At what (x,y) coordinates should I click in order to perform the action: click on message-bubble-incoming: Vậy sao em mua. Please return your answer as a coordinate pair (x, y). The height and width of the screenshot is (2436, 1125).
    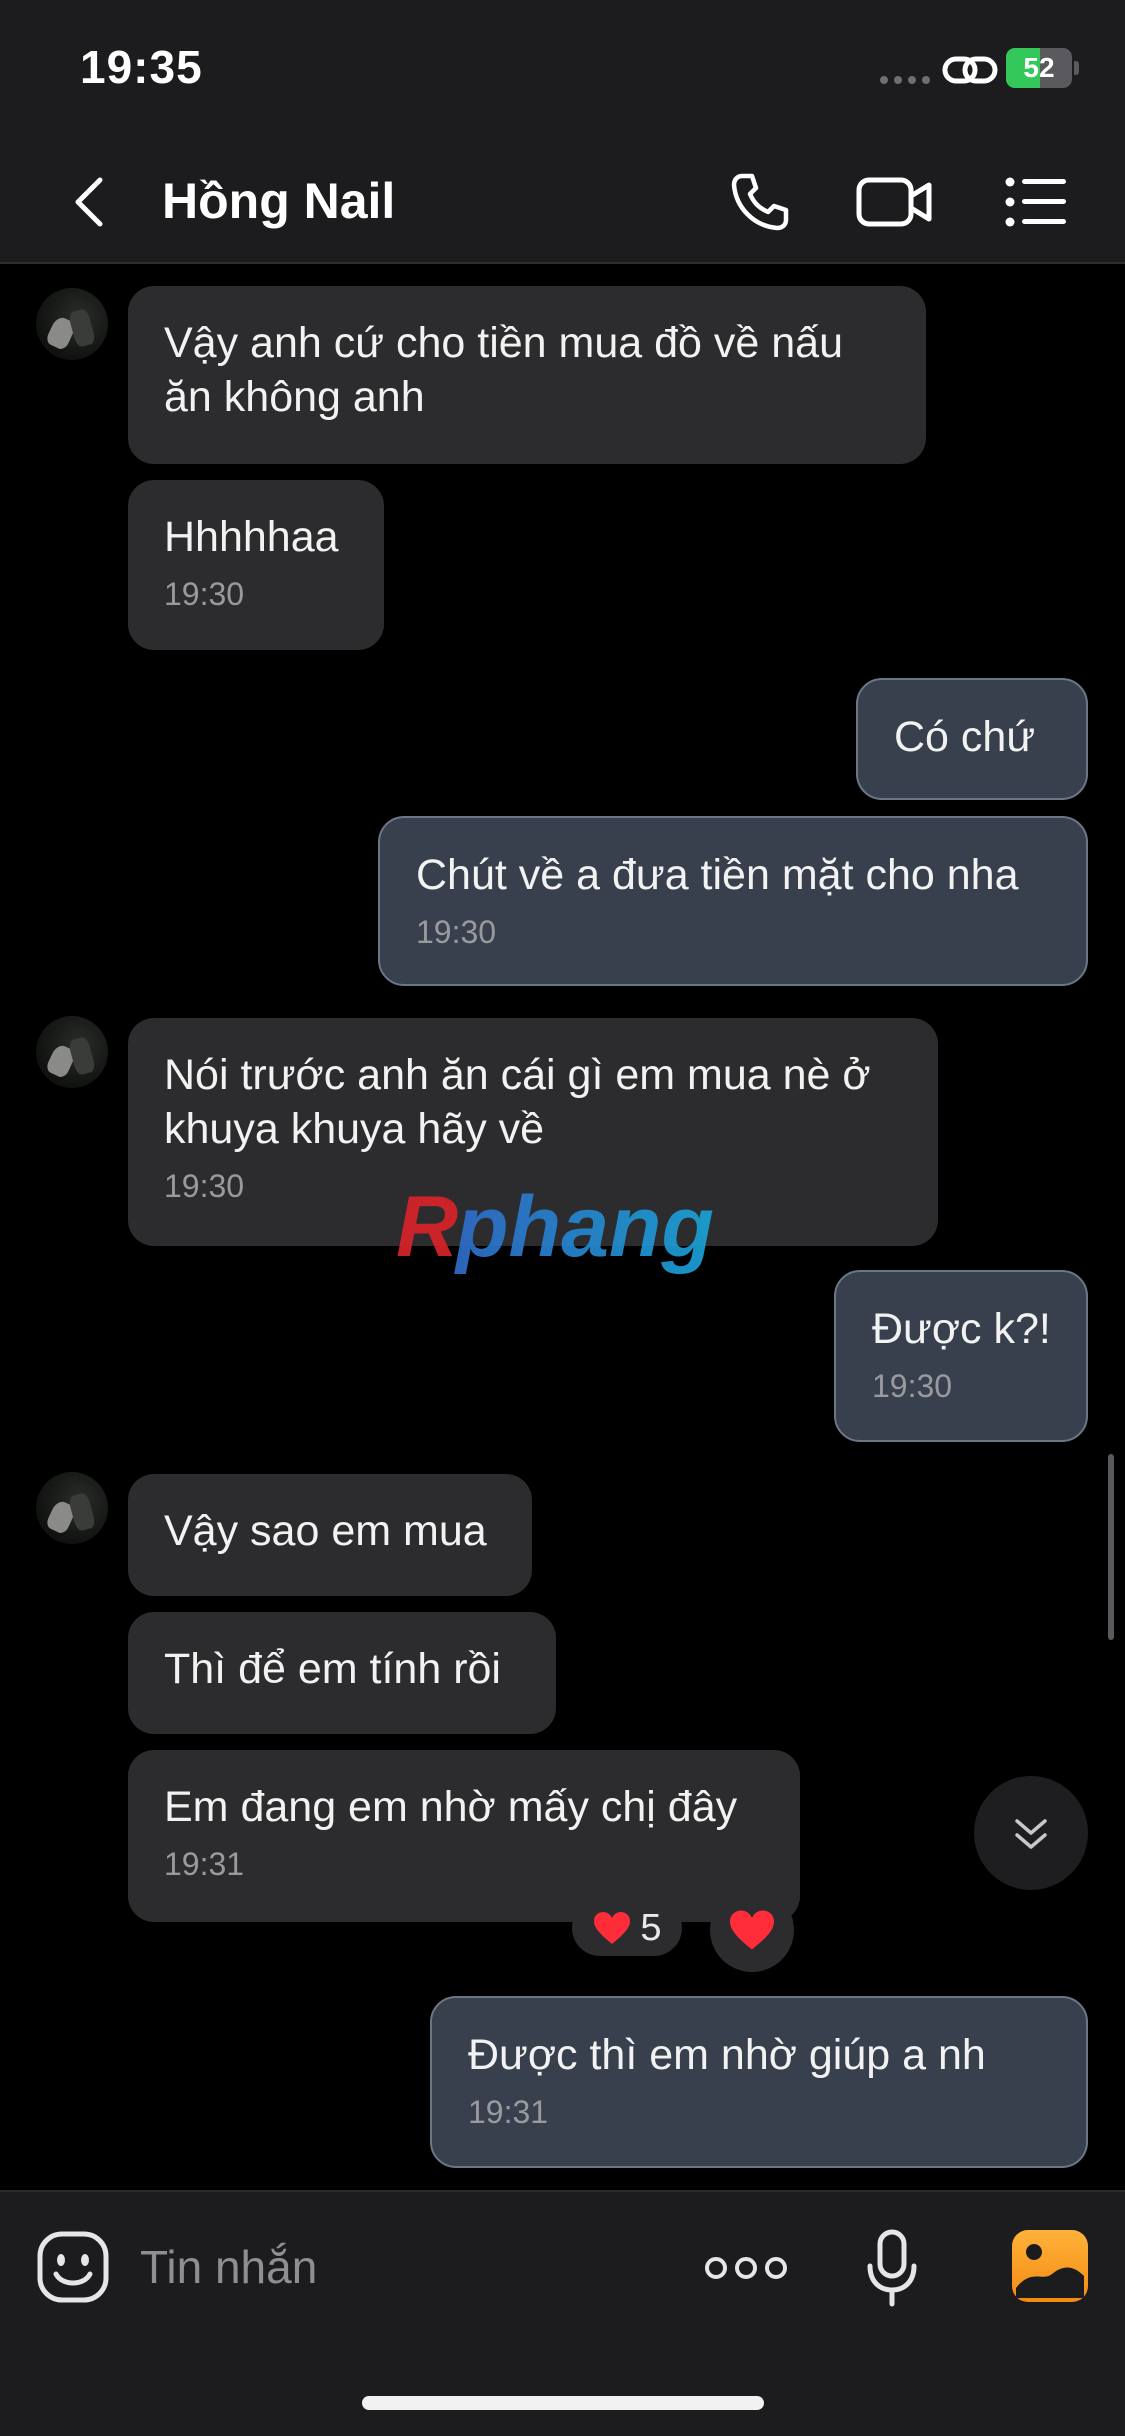
    Looking at the image, I should click on (330, 1535).